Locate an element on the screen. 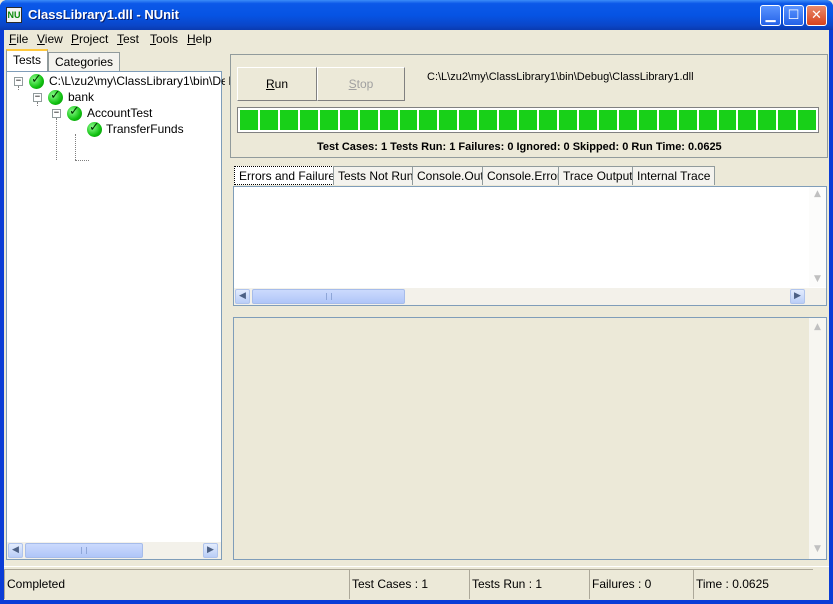 The height and width of the screenshot is (604, 833). errors-vertical-scrollbar: ▲ ▼ is located at coordinates (817, 237).